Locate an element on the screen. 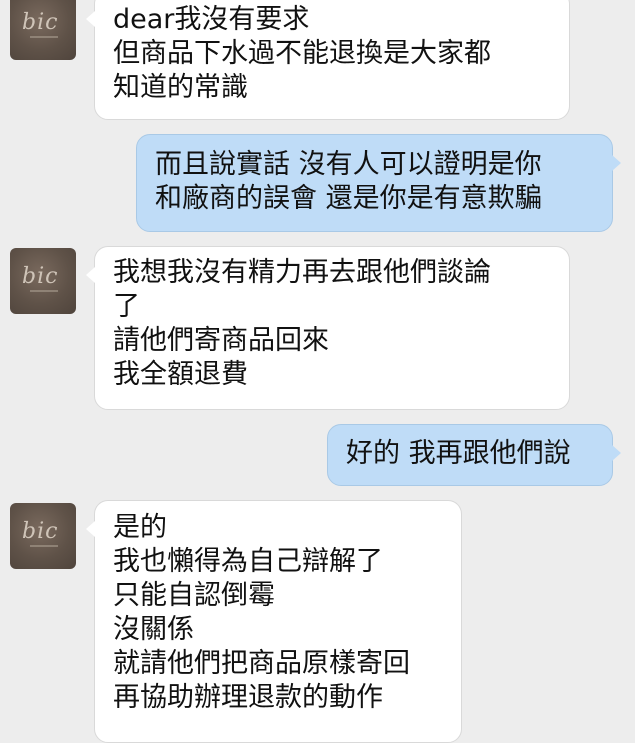 Image resolution: width=635 pixels, height=743 pixels. message-line: 沒關係 is located at coordinates (153, 629).